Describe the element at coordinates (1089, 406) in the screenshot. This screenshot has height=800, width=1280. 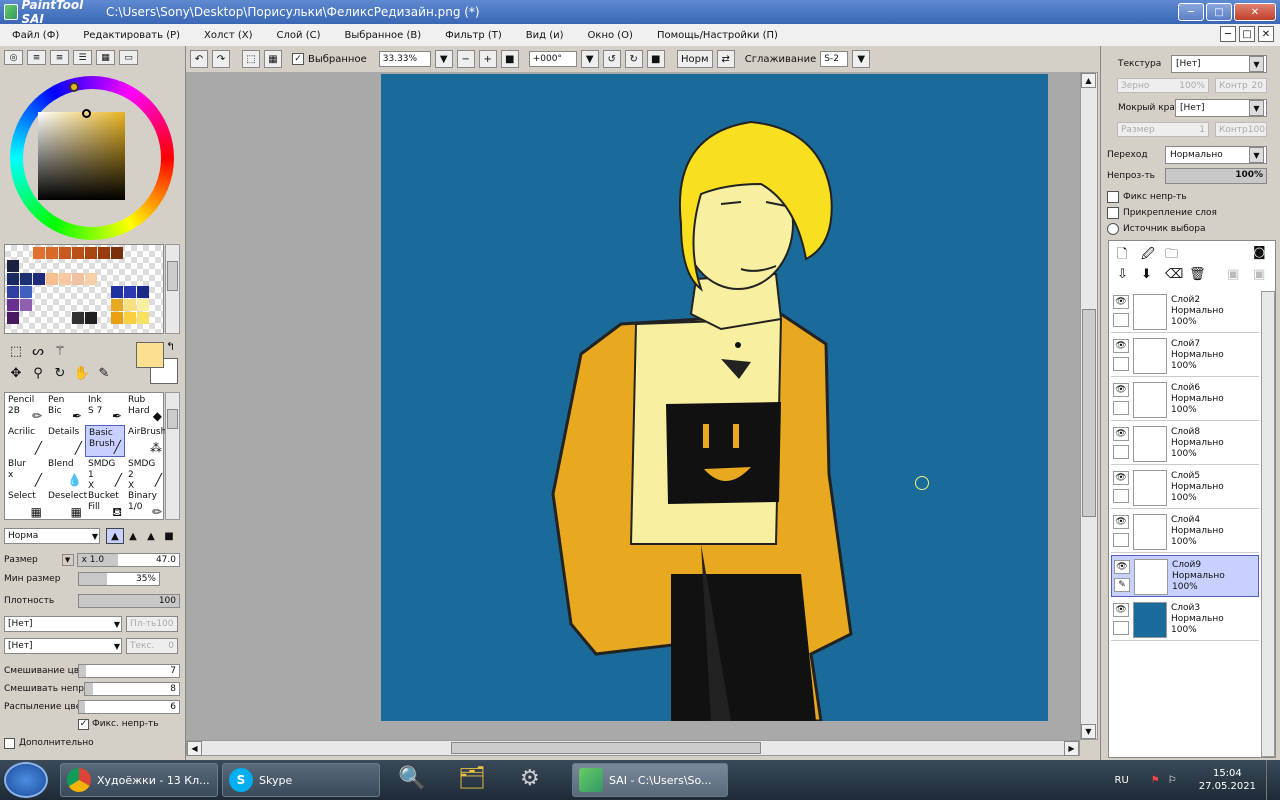
I see `canvas-vscrollbar: ▲ ▼` at that location.